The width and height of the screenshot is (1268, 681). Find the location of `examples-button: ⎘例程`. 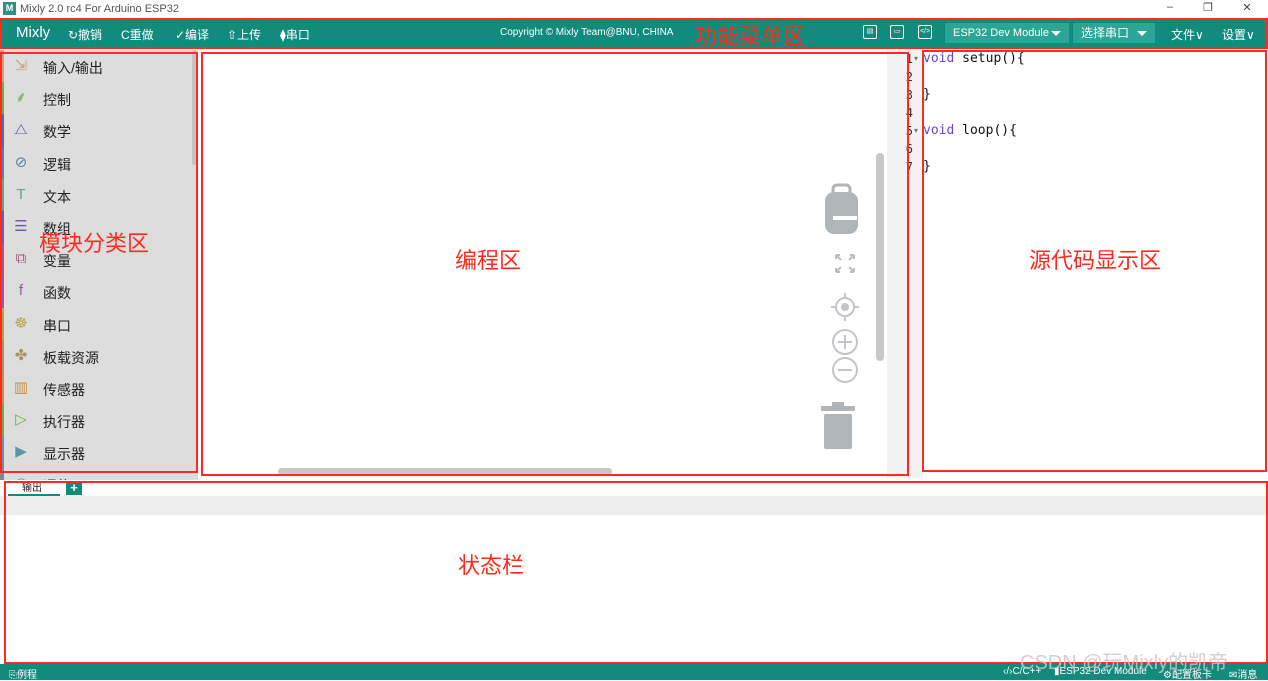

examples-button: ⎘例程 is located at coordinates (23, 673).